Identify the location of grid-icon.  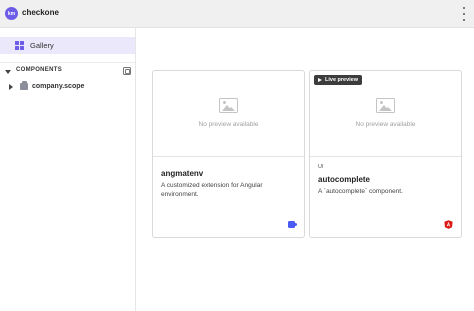
(19, 45).